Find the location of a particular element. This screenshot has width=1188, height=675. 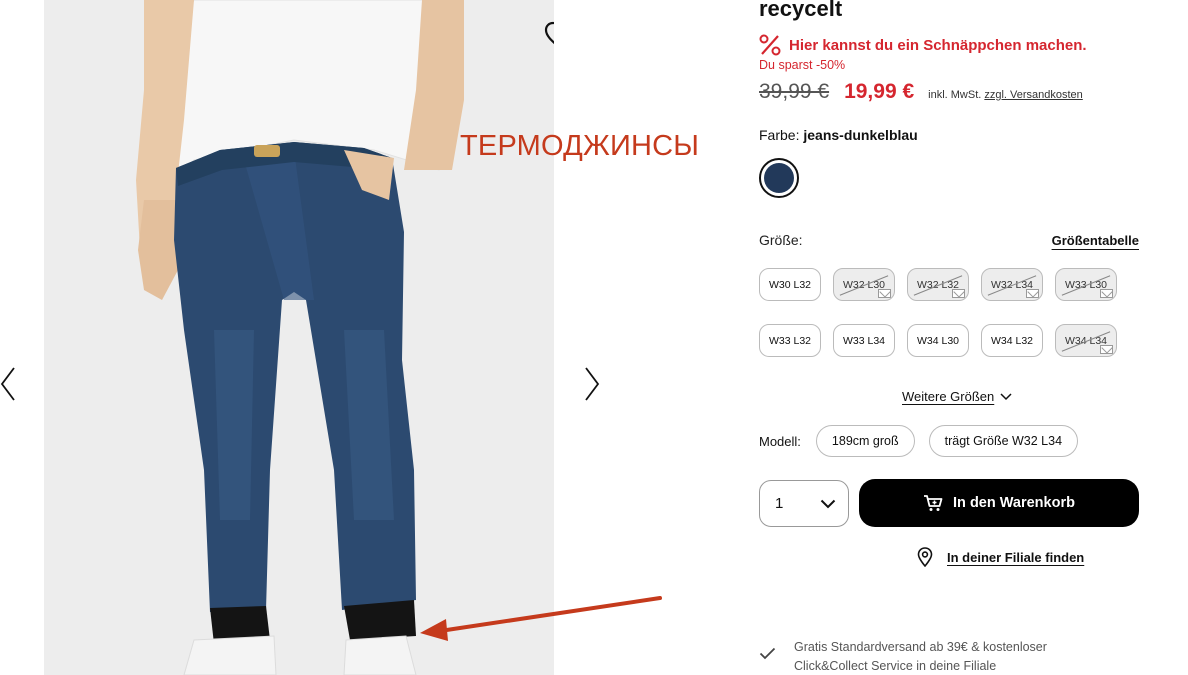

more-sizes-toggle: Weitere Größen is located at coordinates (957, 396).